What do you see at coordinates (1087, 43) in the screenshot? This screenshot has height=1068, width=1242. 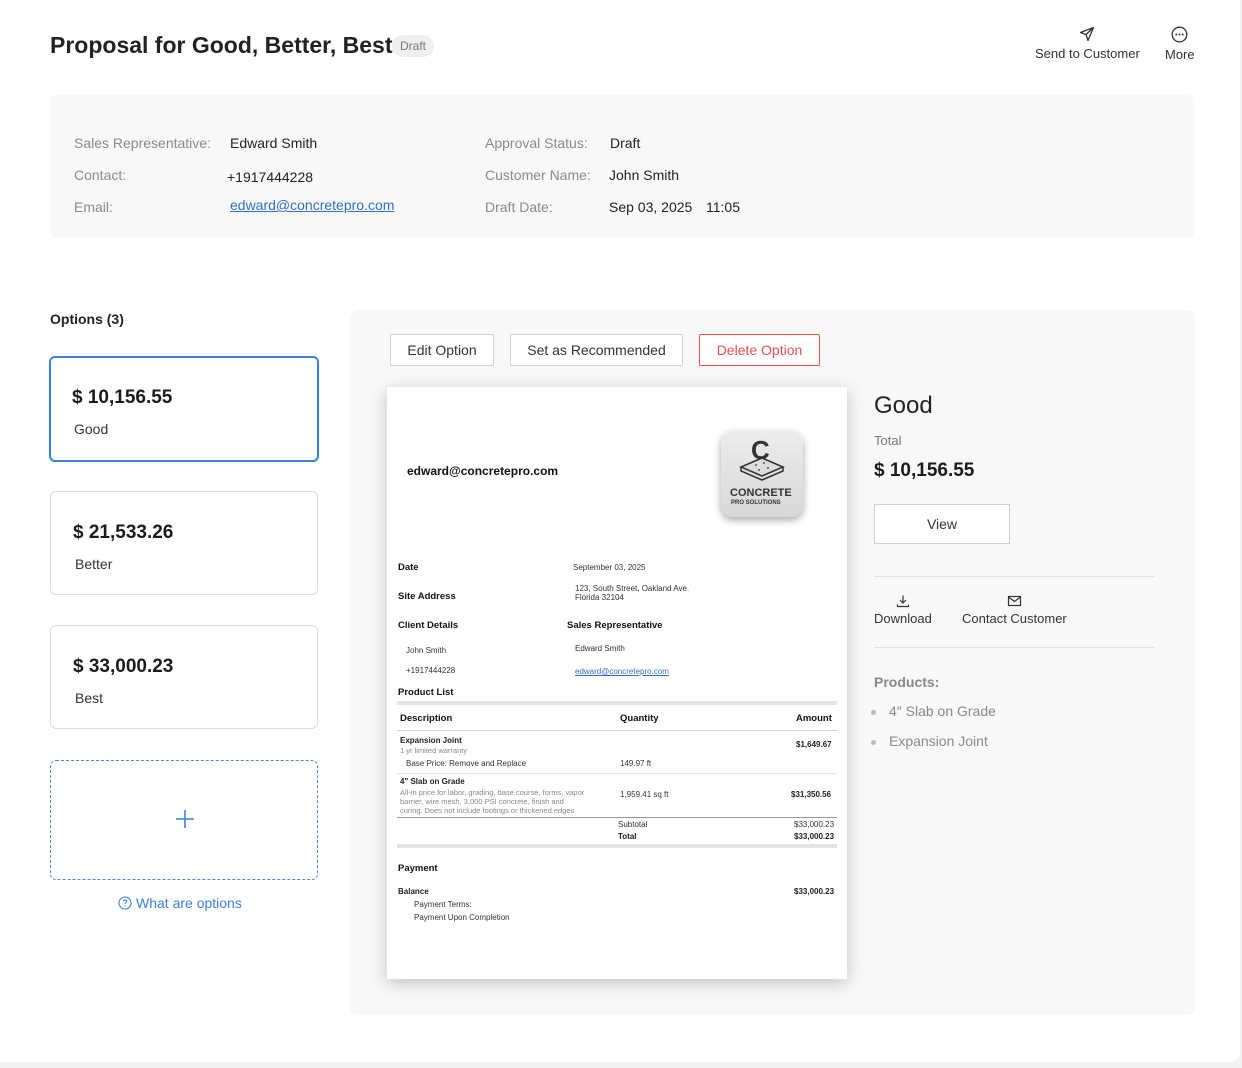 I see `send-to-customer-button: Send to Customer` at bounding box center [1087, 43].